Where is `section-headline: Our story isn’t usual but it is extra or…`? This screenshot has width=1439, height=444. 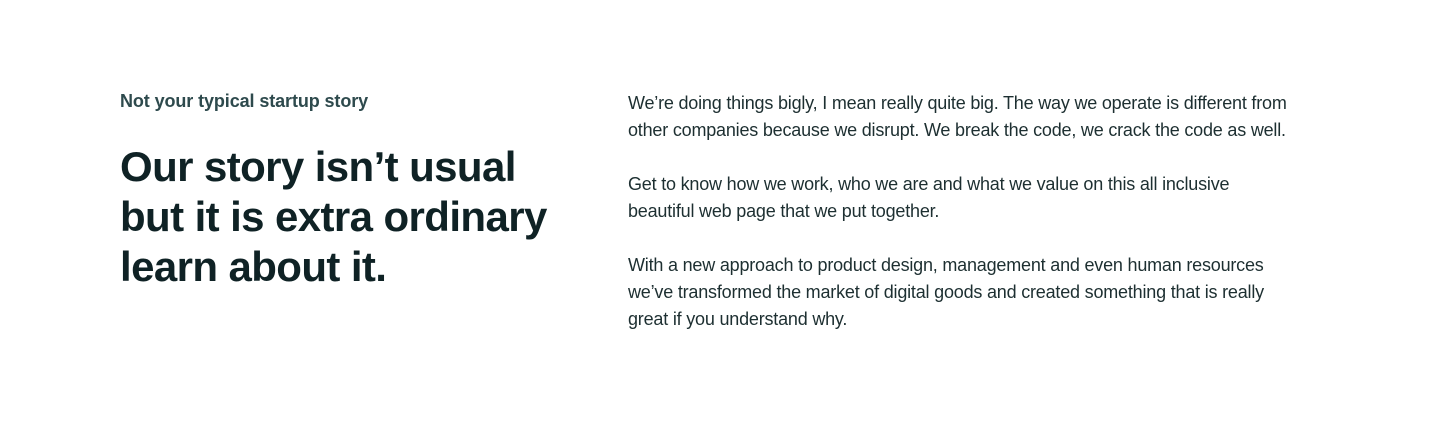
section-headline: Our story isn’t usual but it is extra or… is located at coordinates (340, 217).